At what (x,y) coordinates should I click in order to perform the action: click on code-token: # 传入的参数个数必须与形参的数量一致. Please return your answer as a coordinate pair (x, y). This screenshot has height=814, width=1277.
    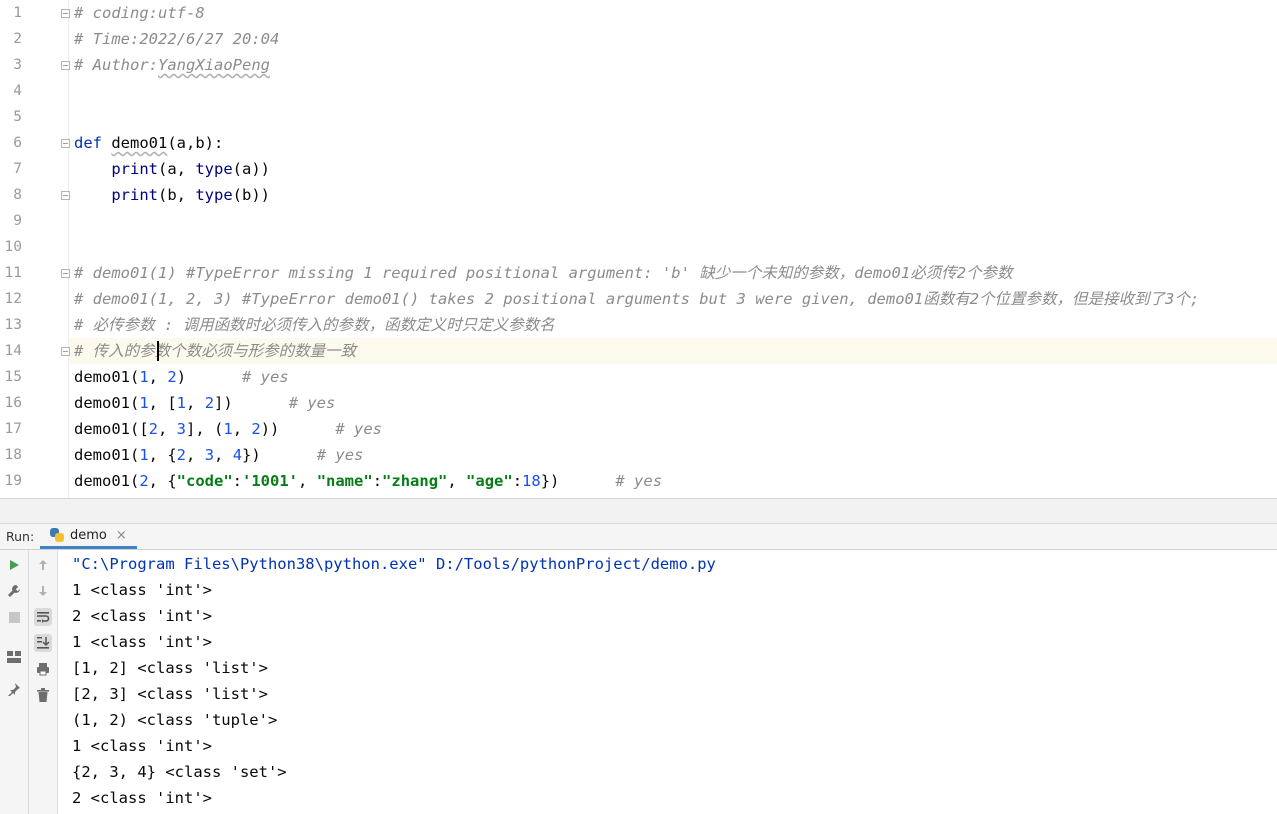
    Looking at the image, I should click on (215, 351).